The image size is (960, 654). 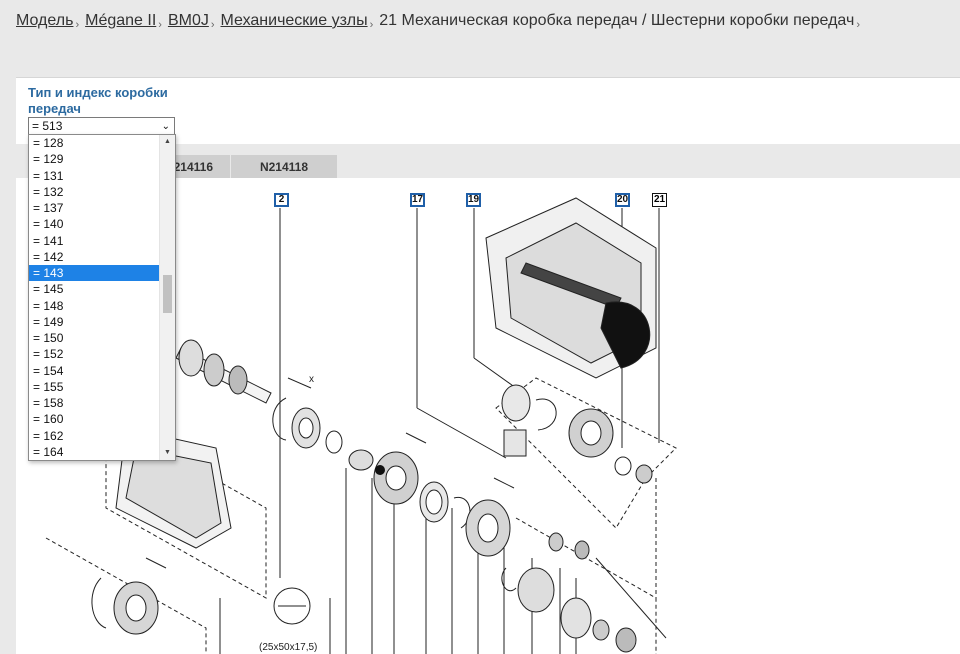 What do you see at coordinates (44, 20) in the screenshot?
I see `breadcrumb-link-model: Модель` at bounding box center [44, 20].